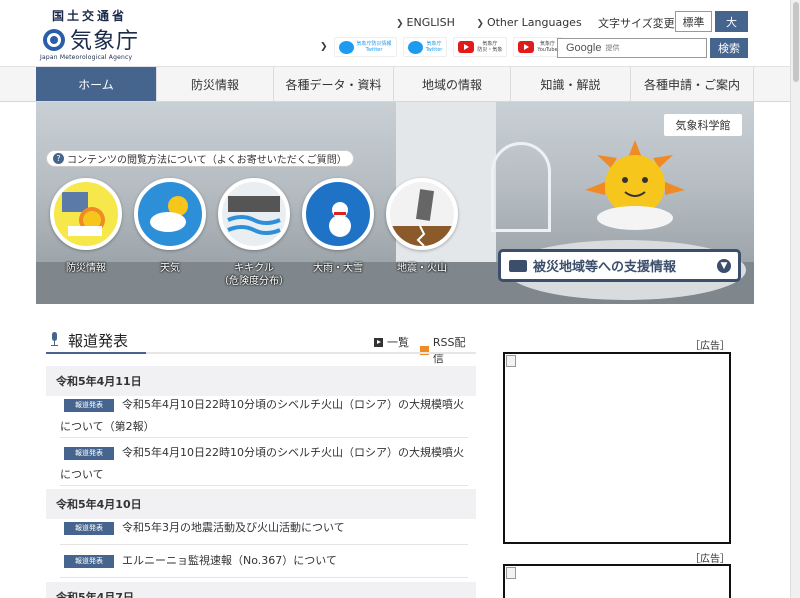  I want to click on category-weather, so click(170, 214).